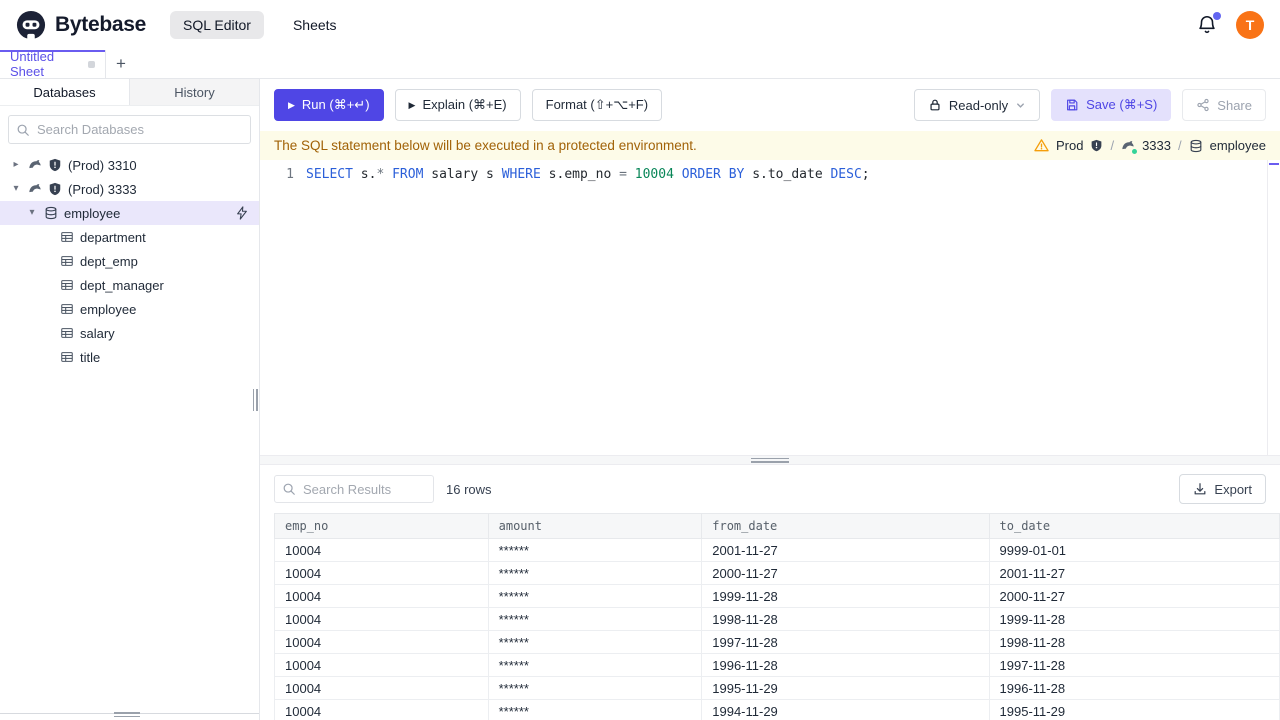  What do you see at coordinates (1224, 105) in the screenshot?
I see `share-button: Share` at bounding box center [1224, 105].